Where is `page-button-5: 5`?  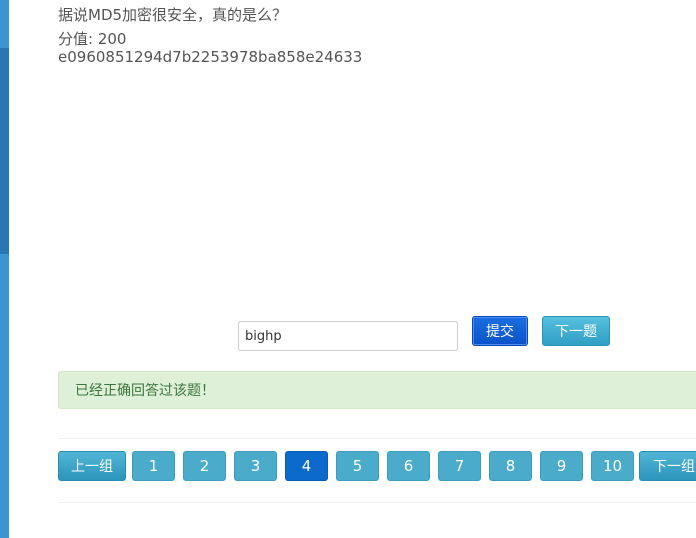
page-button-5: 5 is located at coordinates (357, 466).